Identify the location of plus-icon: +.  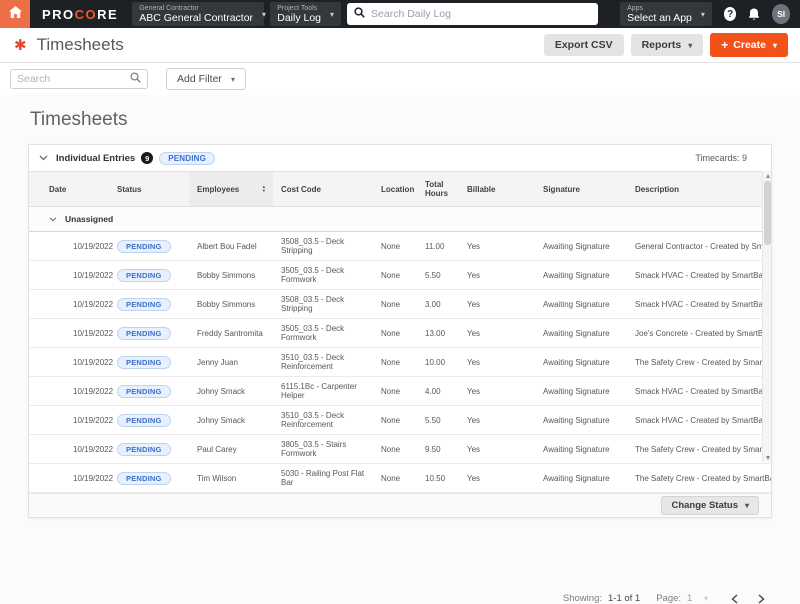
(725, 45).